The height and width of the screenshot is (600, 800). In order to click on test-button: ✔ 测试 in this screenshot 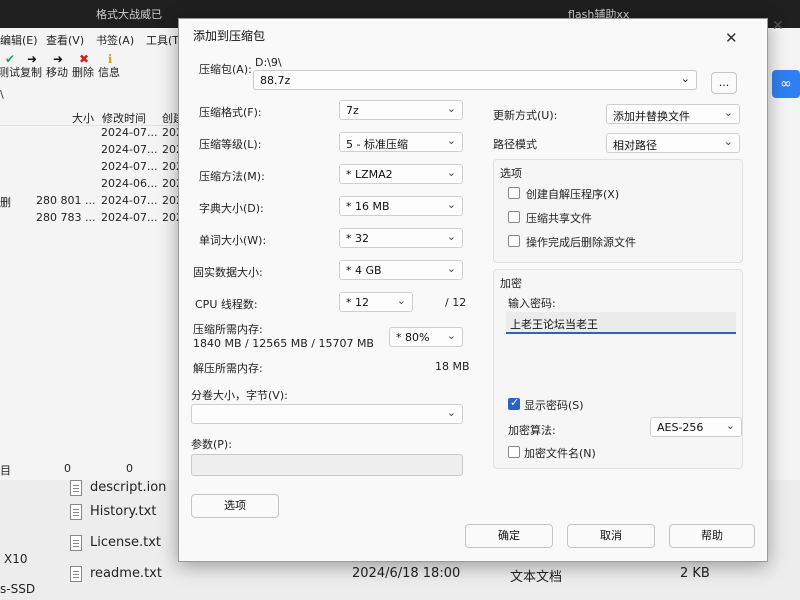, I will do `click(11, 65)`.